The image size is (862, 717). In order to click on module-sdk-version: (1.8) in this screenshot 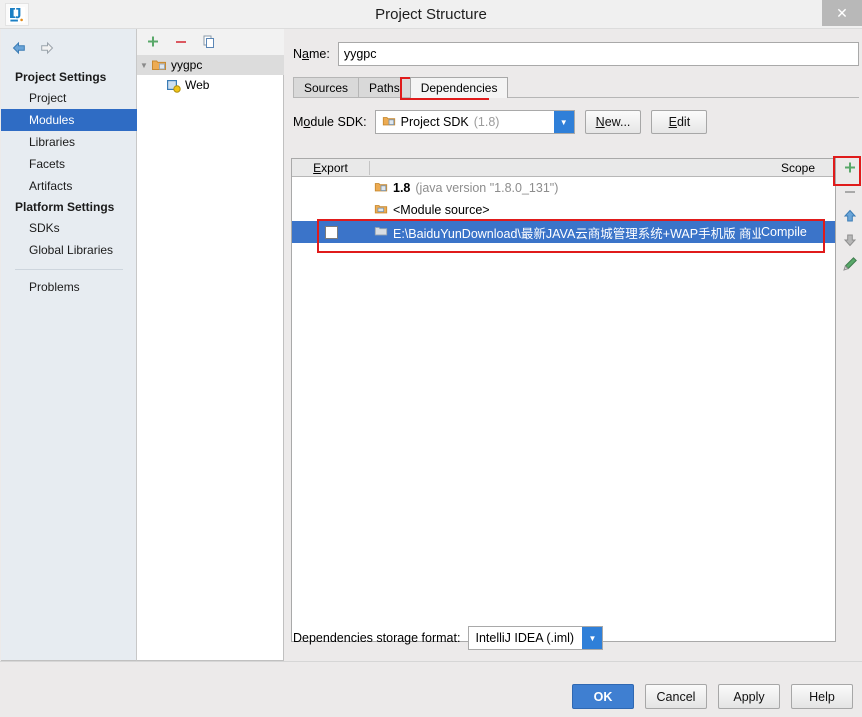, I will do `click(486, 122)`.